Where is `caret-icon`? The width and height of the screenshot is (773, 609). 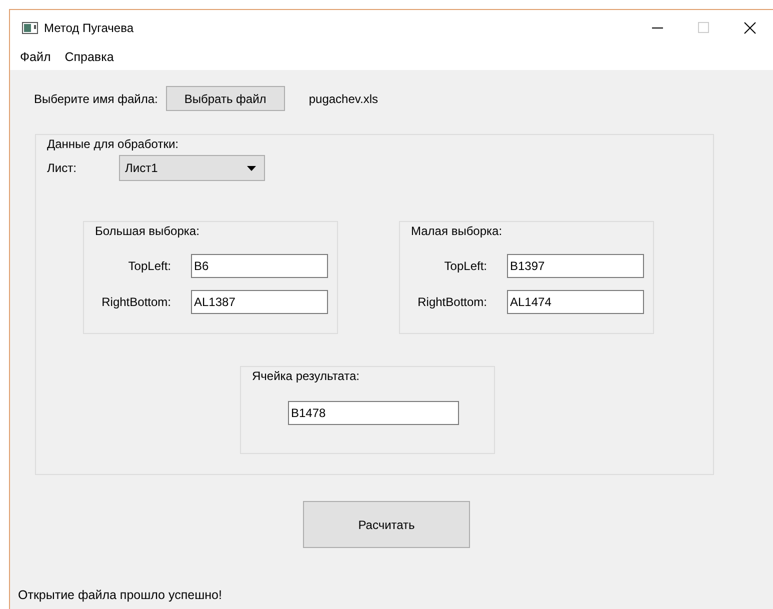 caret-icon is located at coordinates (251, 168).